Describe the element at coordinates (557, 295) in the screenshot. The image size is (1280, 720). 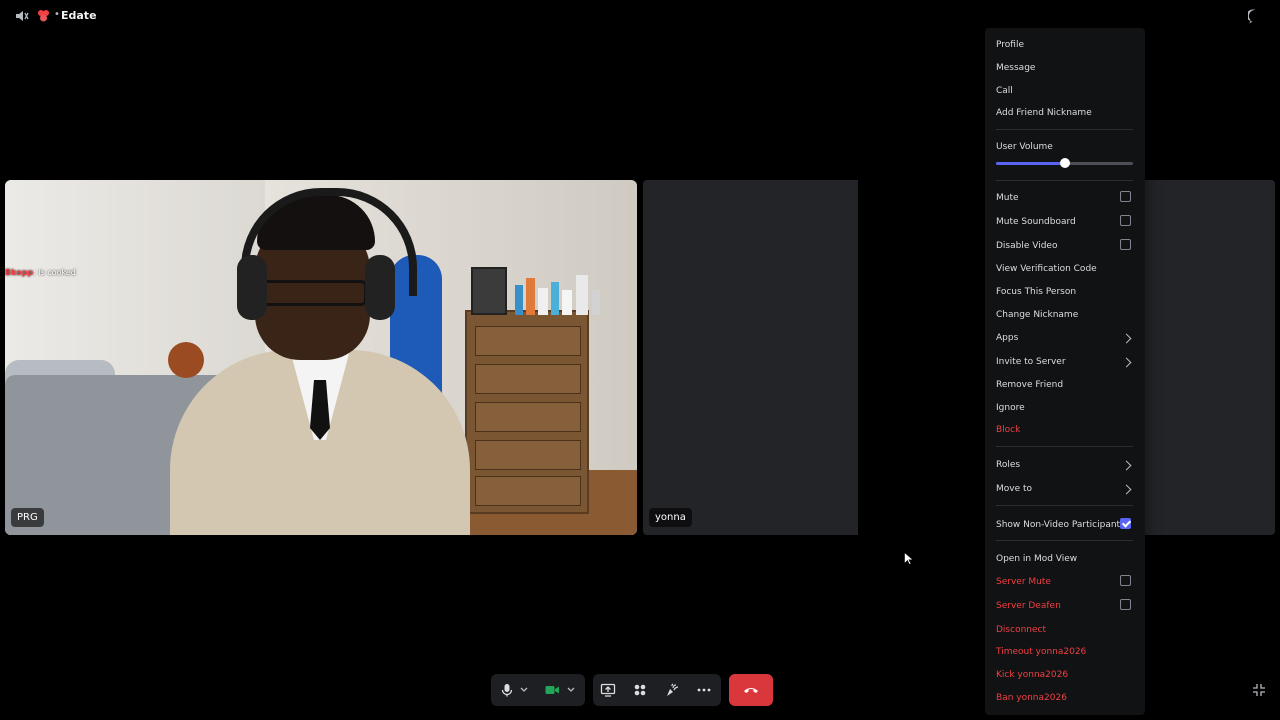
I see `bottles` at that location.